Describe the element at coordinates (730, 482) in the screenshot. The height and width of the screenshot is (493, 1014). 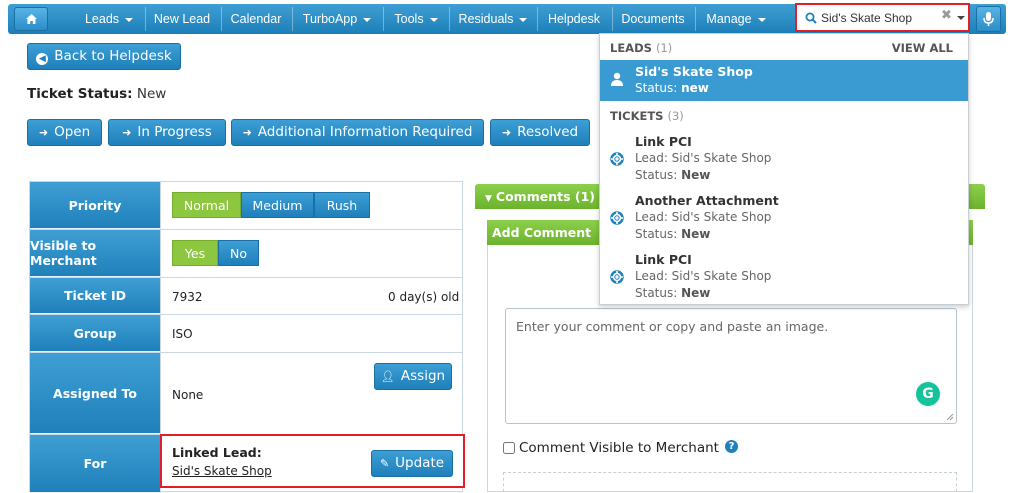
I see `attachment-dropzone` at that location.